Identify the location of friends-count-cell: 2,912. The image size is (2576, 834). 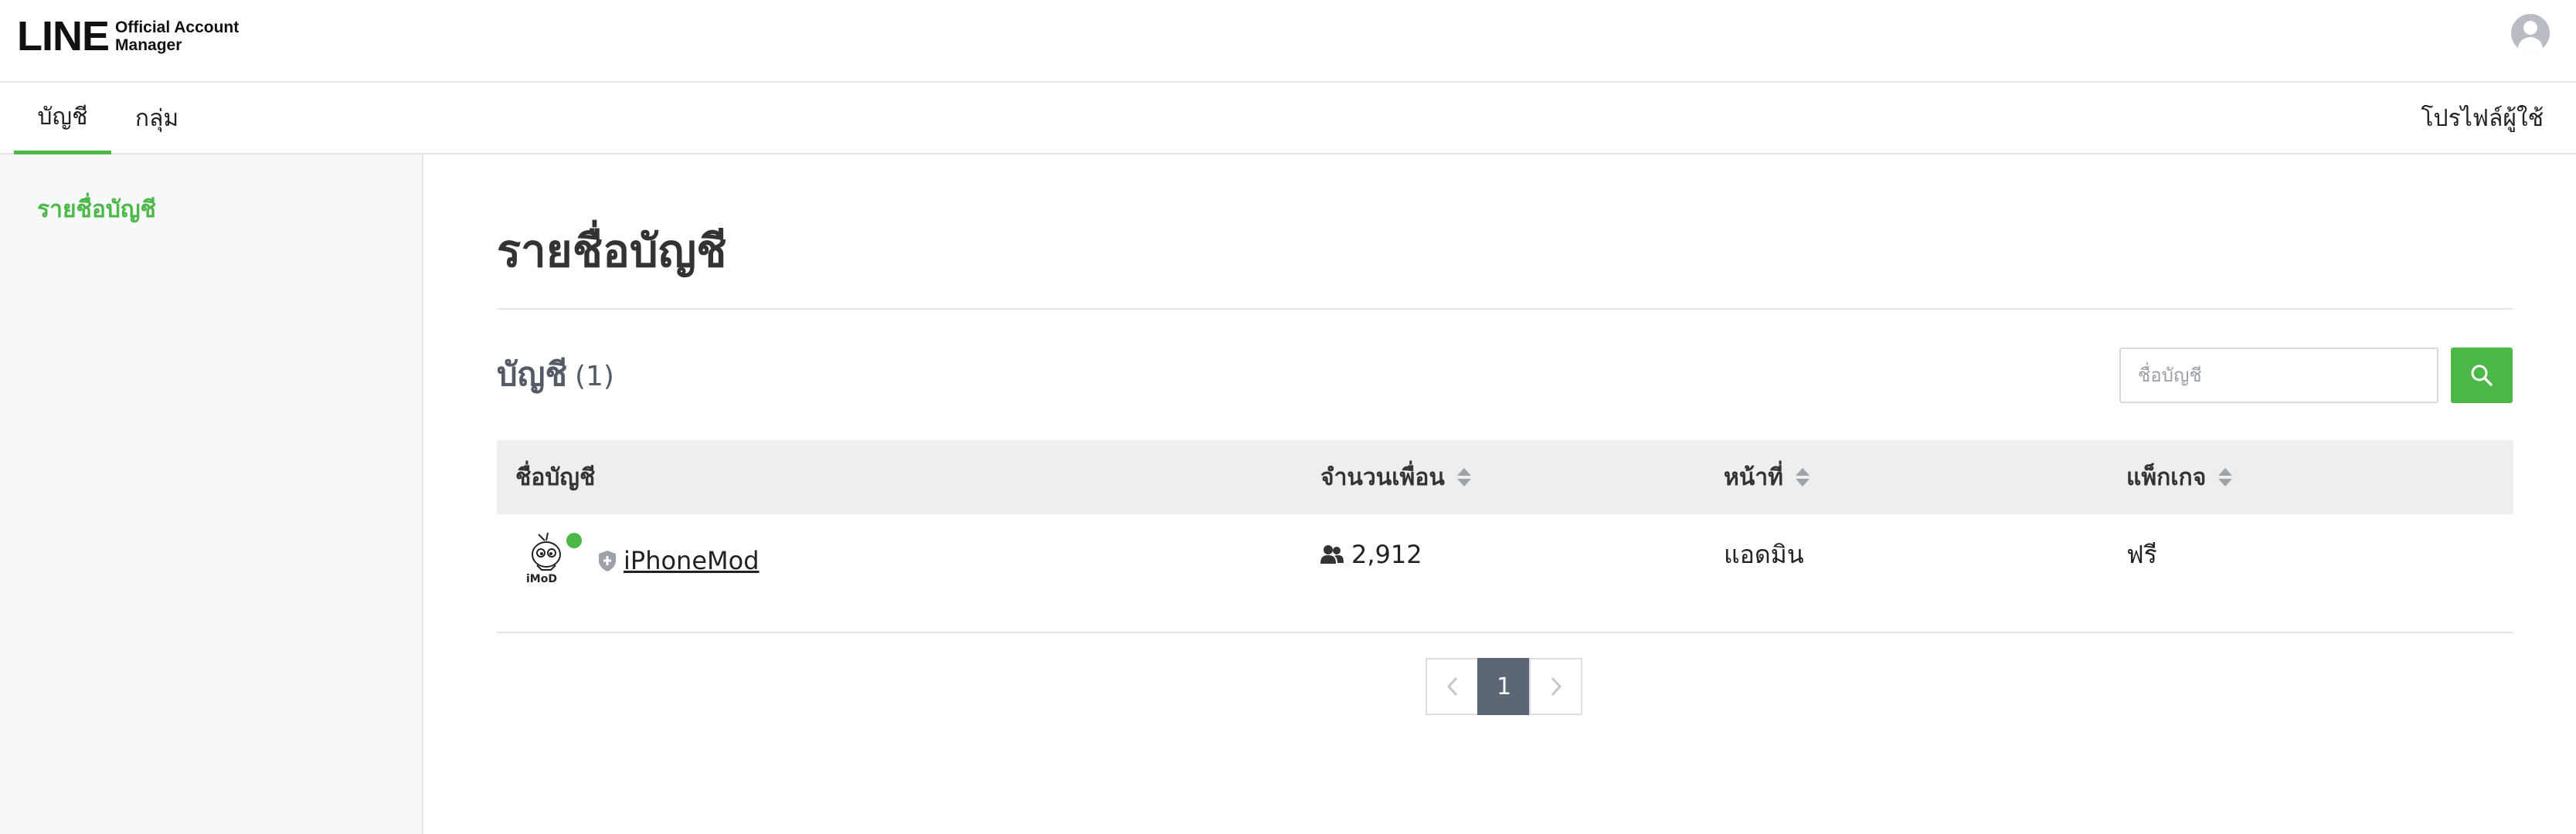
(1371, 554).